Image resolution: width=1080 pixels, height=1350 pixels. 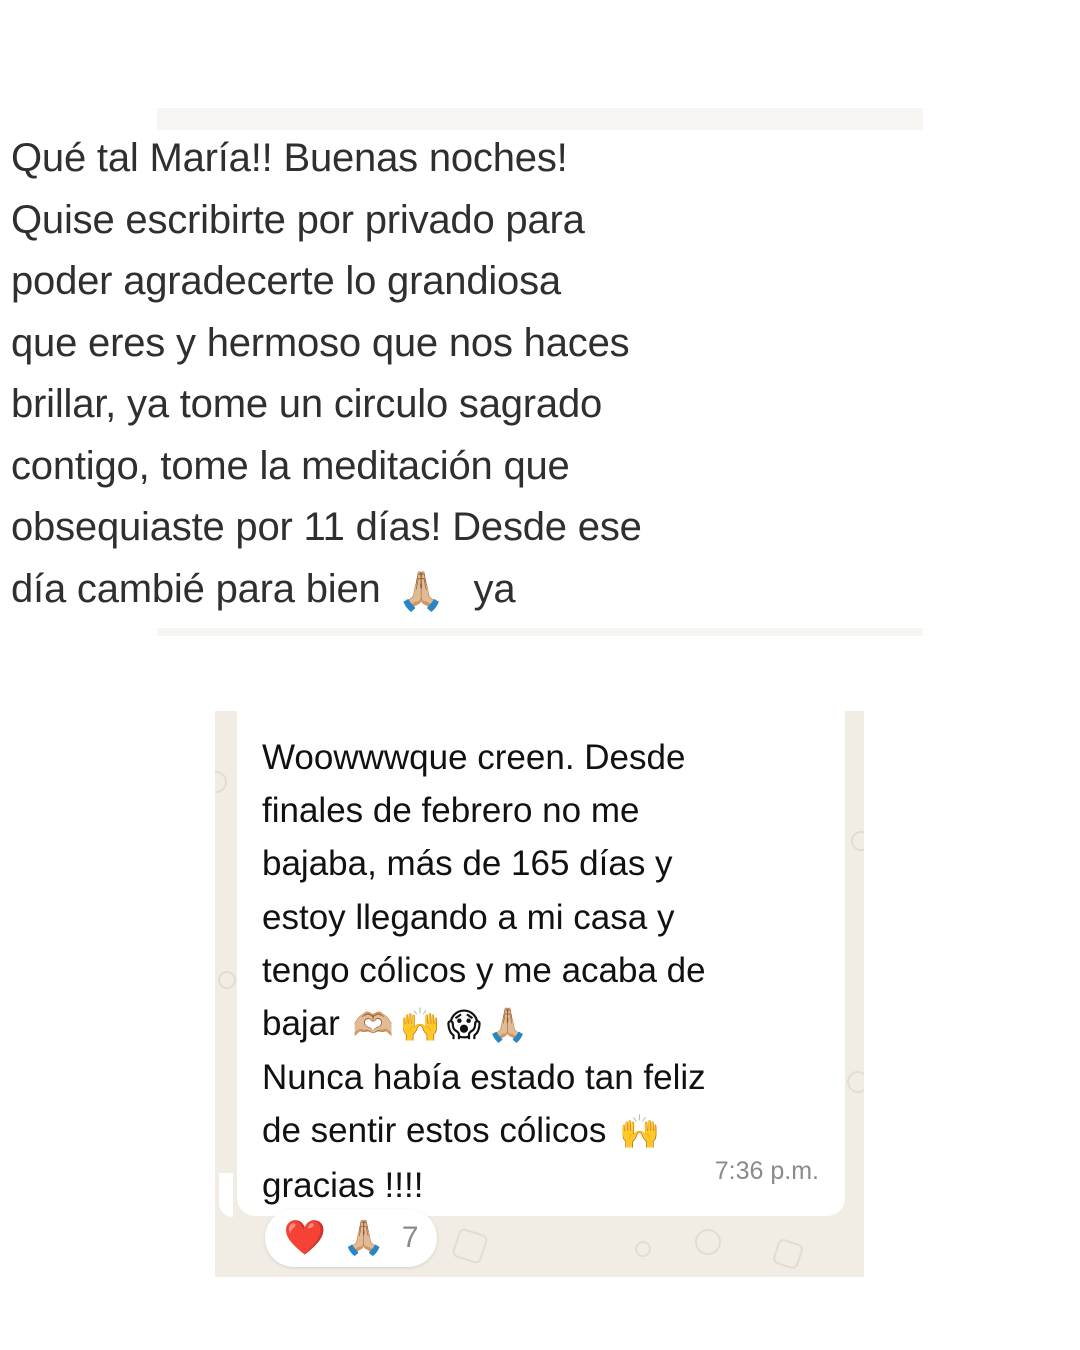 I want to click on top-edge-strip, so click(x=540, y=119).